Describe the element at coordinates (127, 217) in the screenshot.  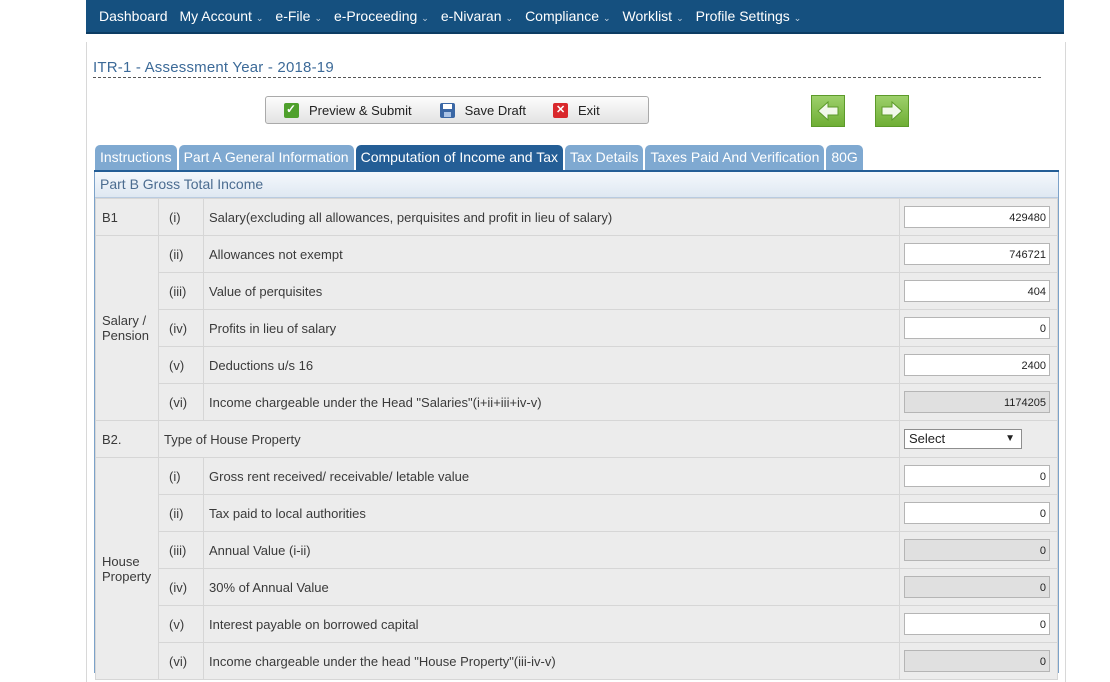
I see `row-code: B1` at that location.